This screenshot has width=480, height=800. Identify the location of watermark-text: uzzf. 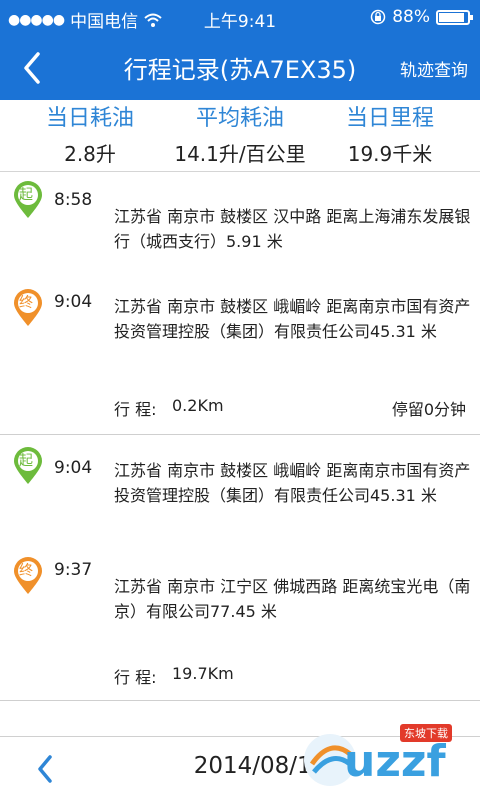
(395, 761).